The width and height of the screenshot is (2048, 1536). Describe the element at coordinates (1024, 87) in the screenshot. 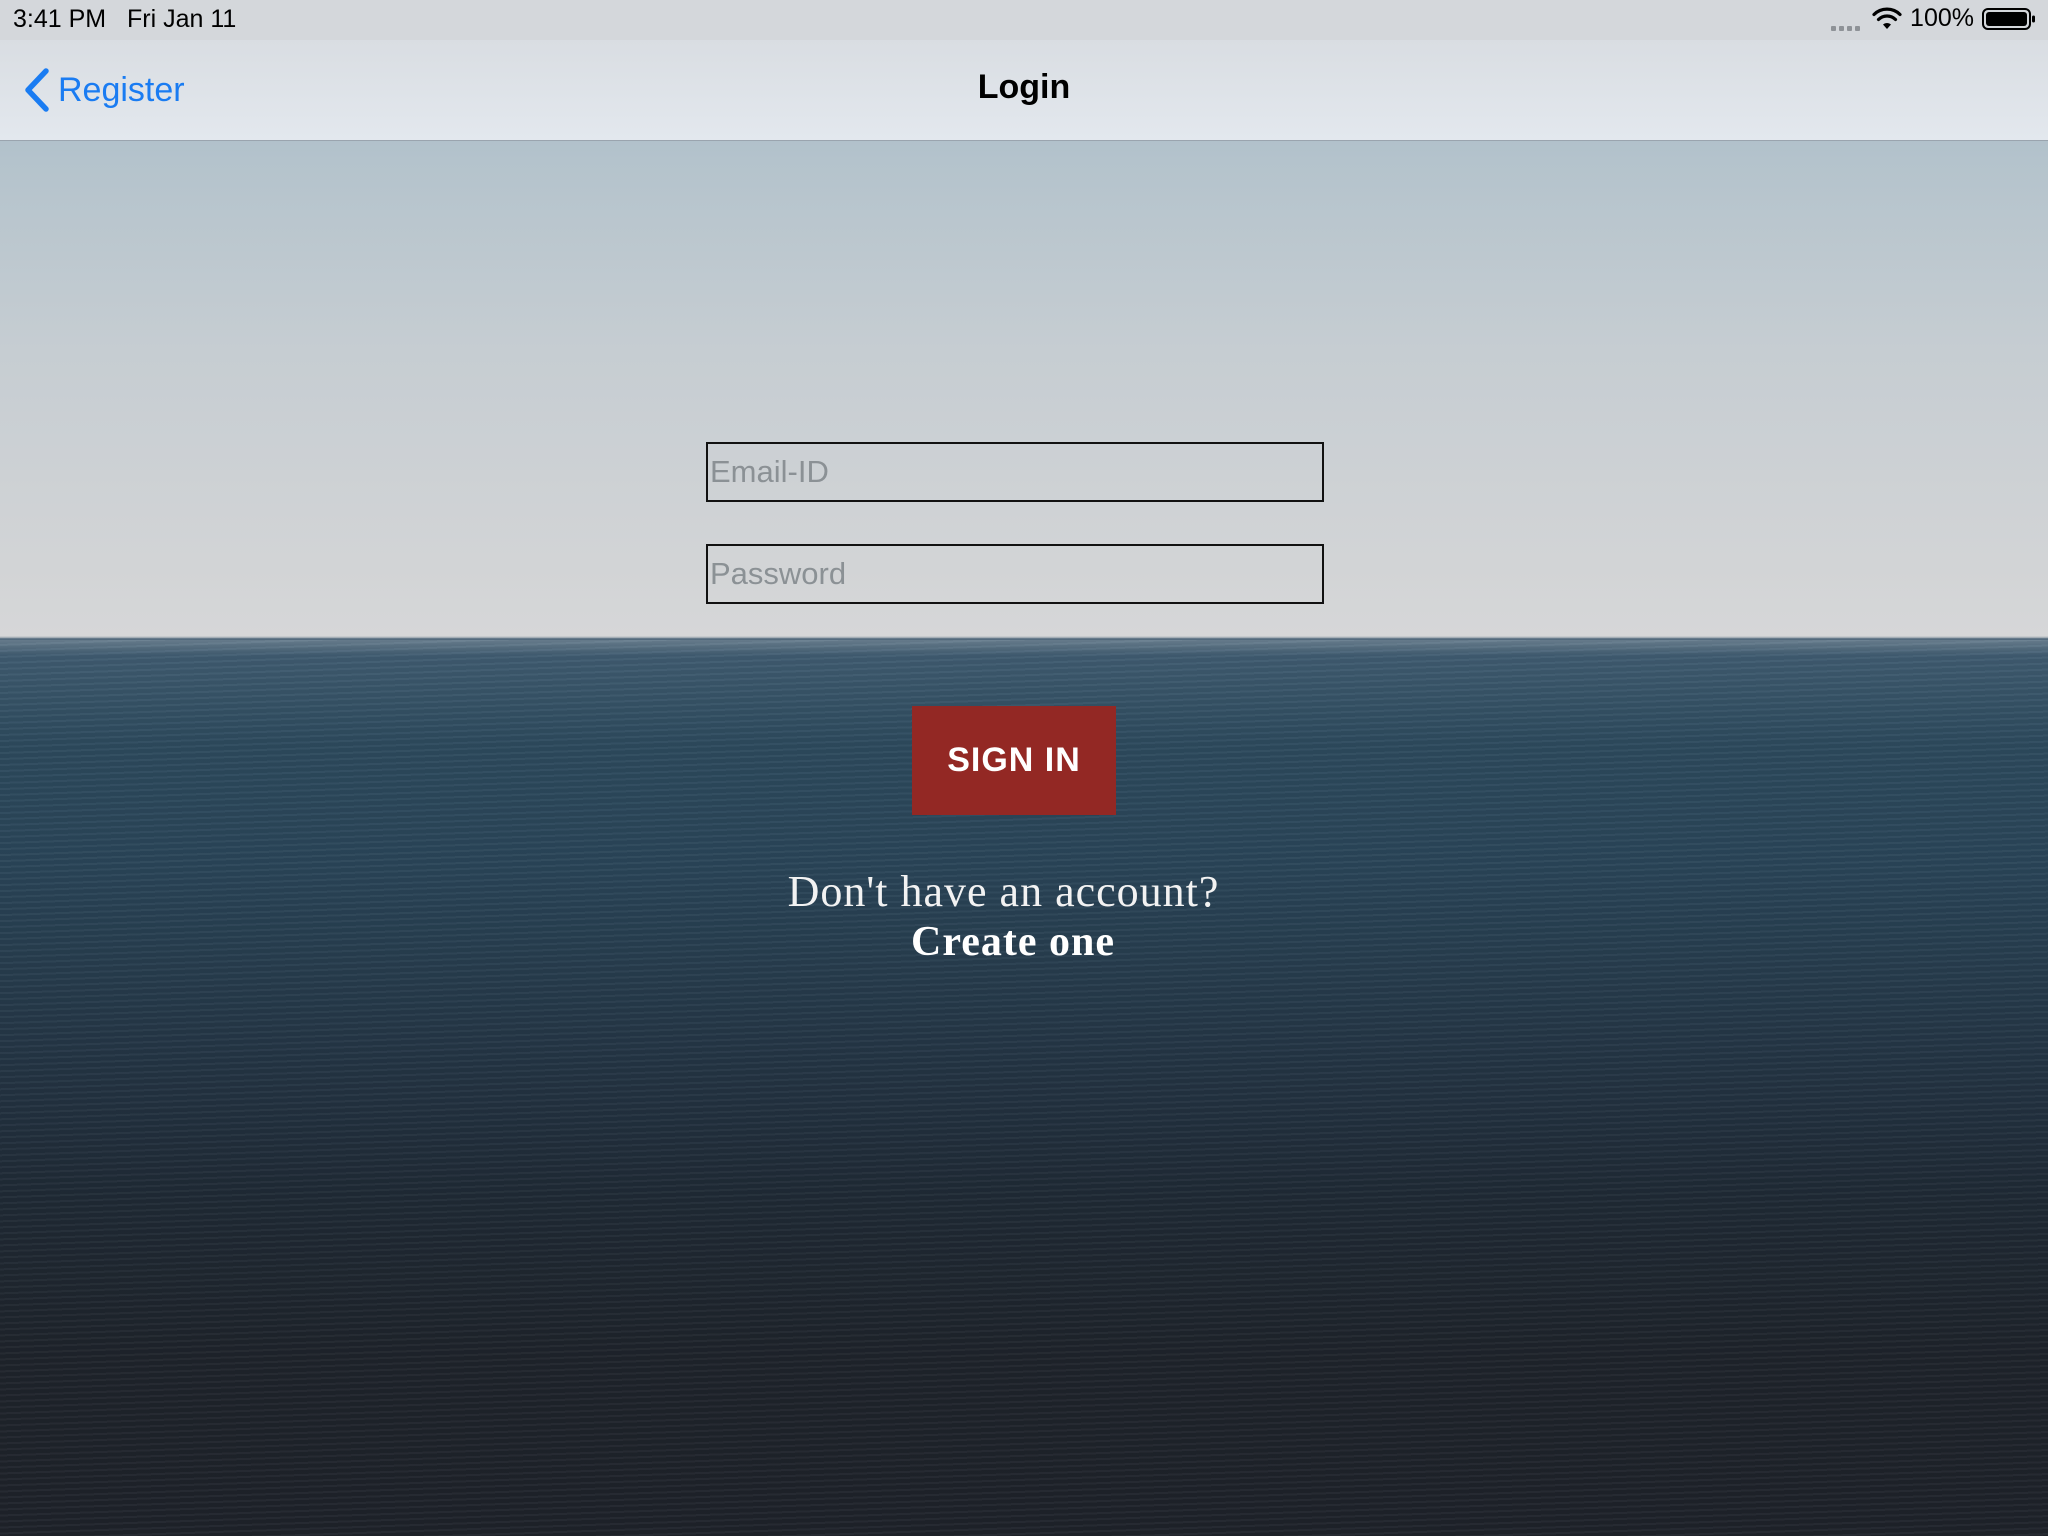

I see `page-title: Login` at that location.